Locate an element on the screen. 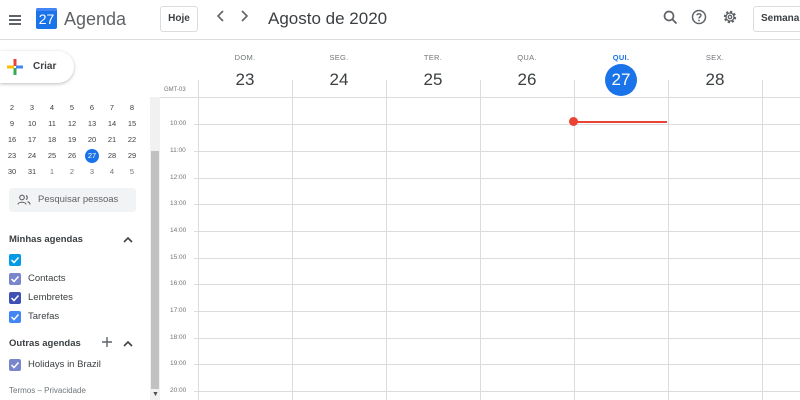 The image size is (800, 400). period-title: Agosto de 2020 is located at coordinates (328, 18).